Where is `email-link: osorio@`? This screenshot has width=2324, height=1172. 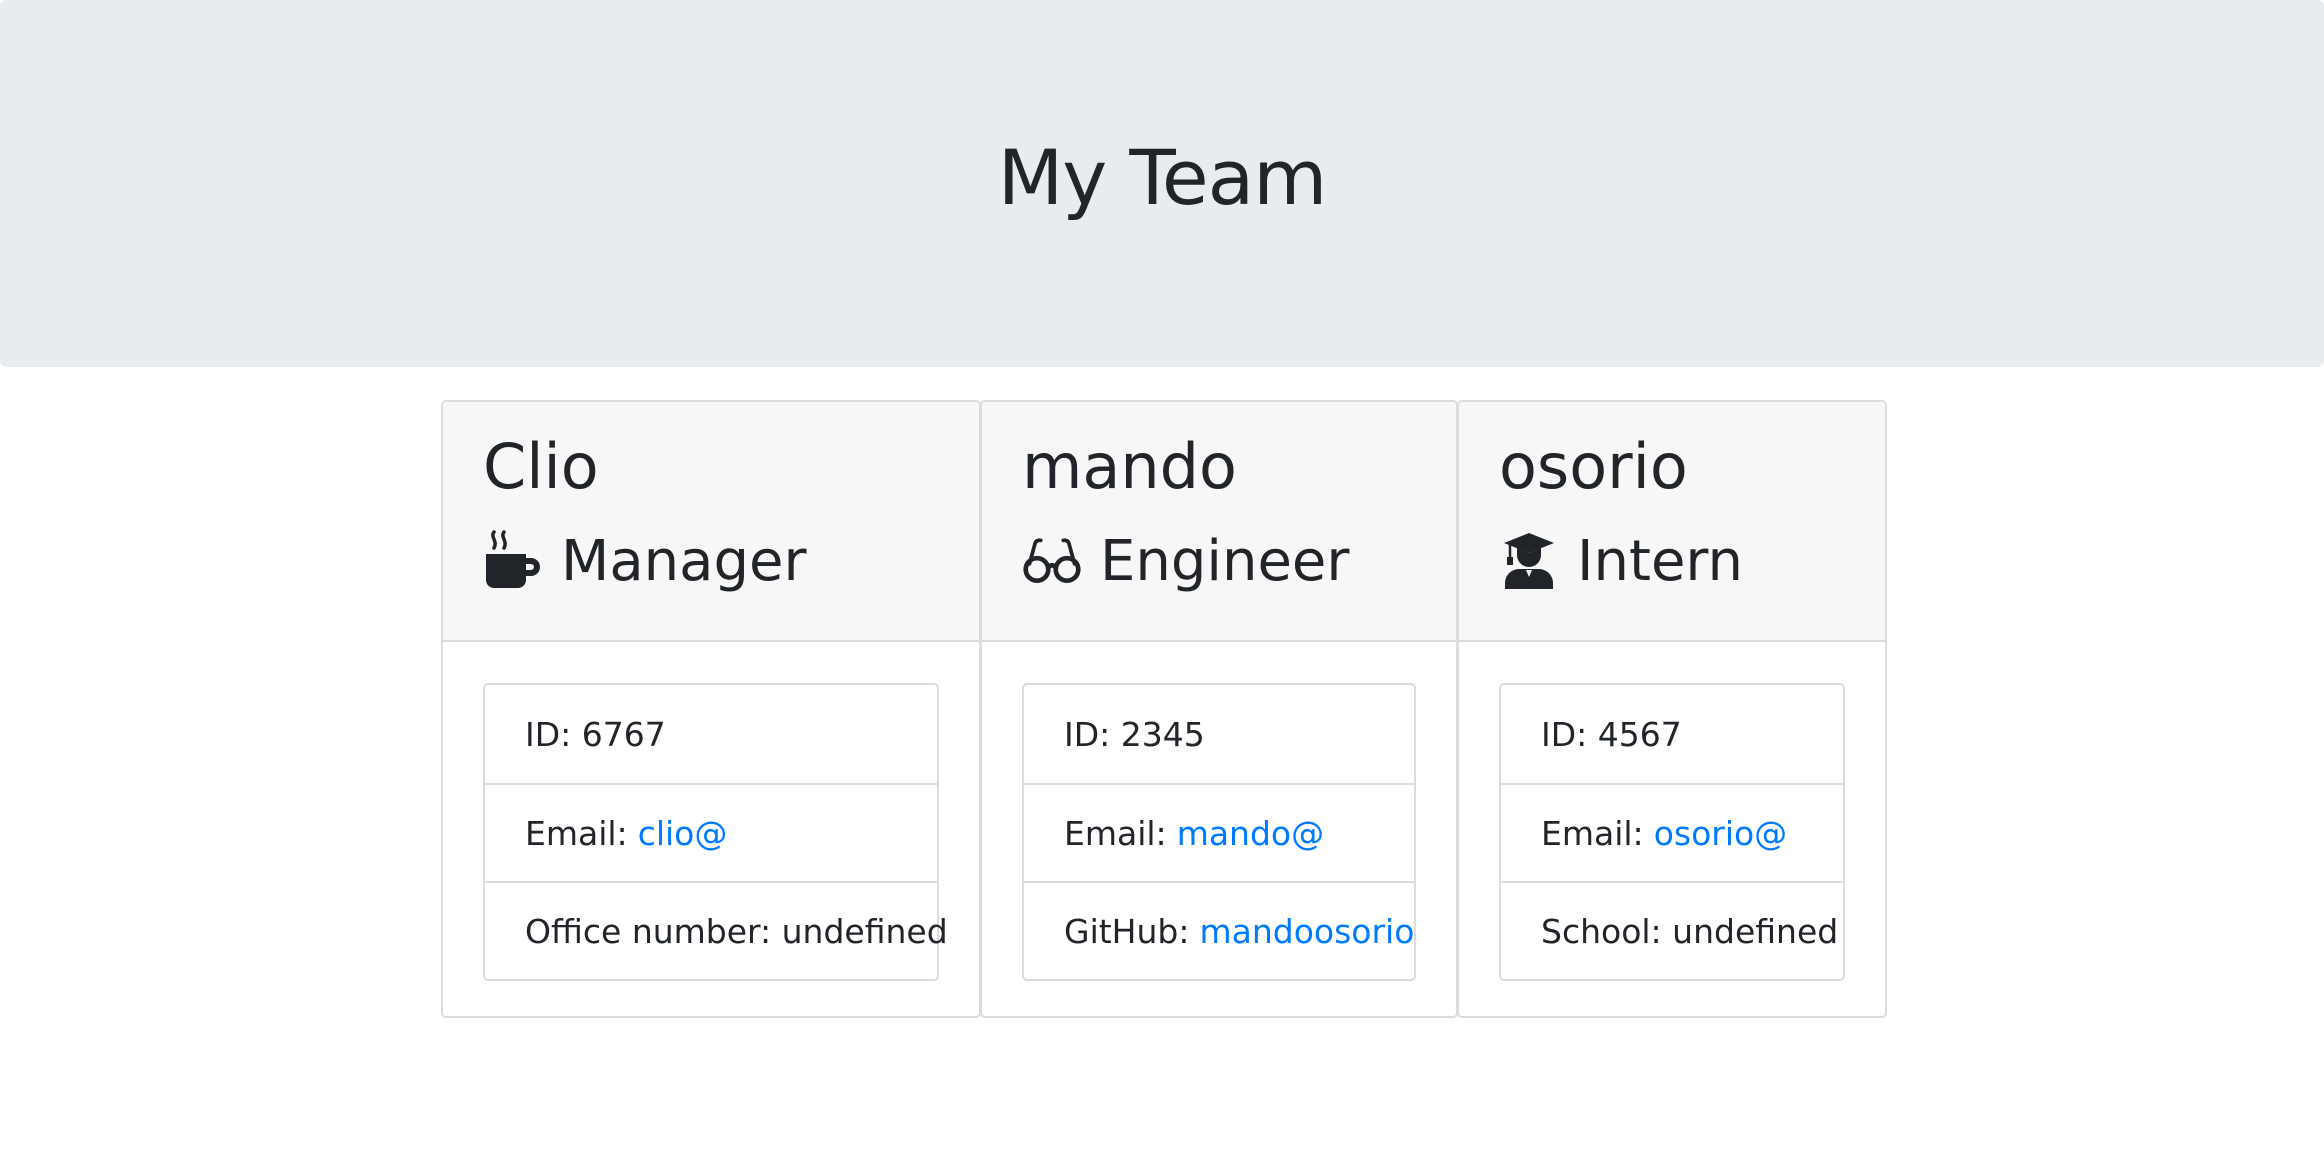 email-link: osorio@ is located at coordinates (1721, 833).